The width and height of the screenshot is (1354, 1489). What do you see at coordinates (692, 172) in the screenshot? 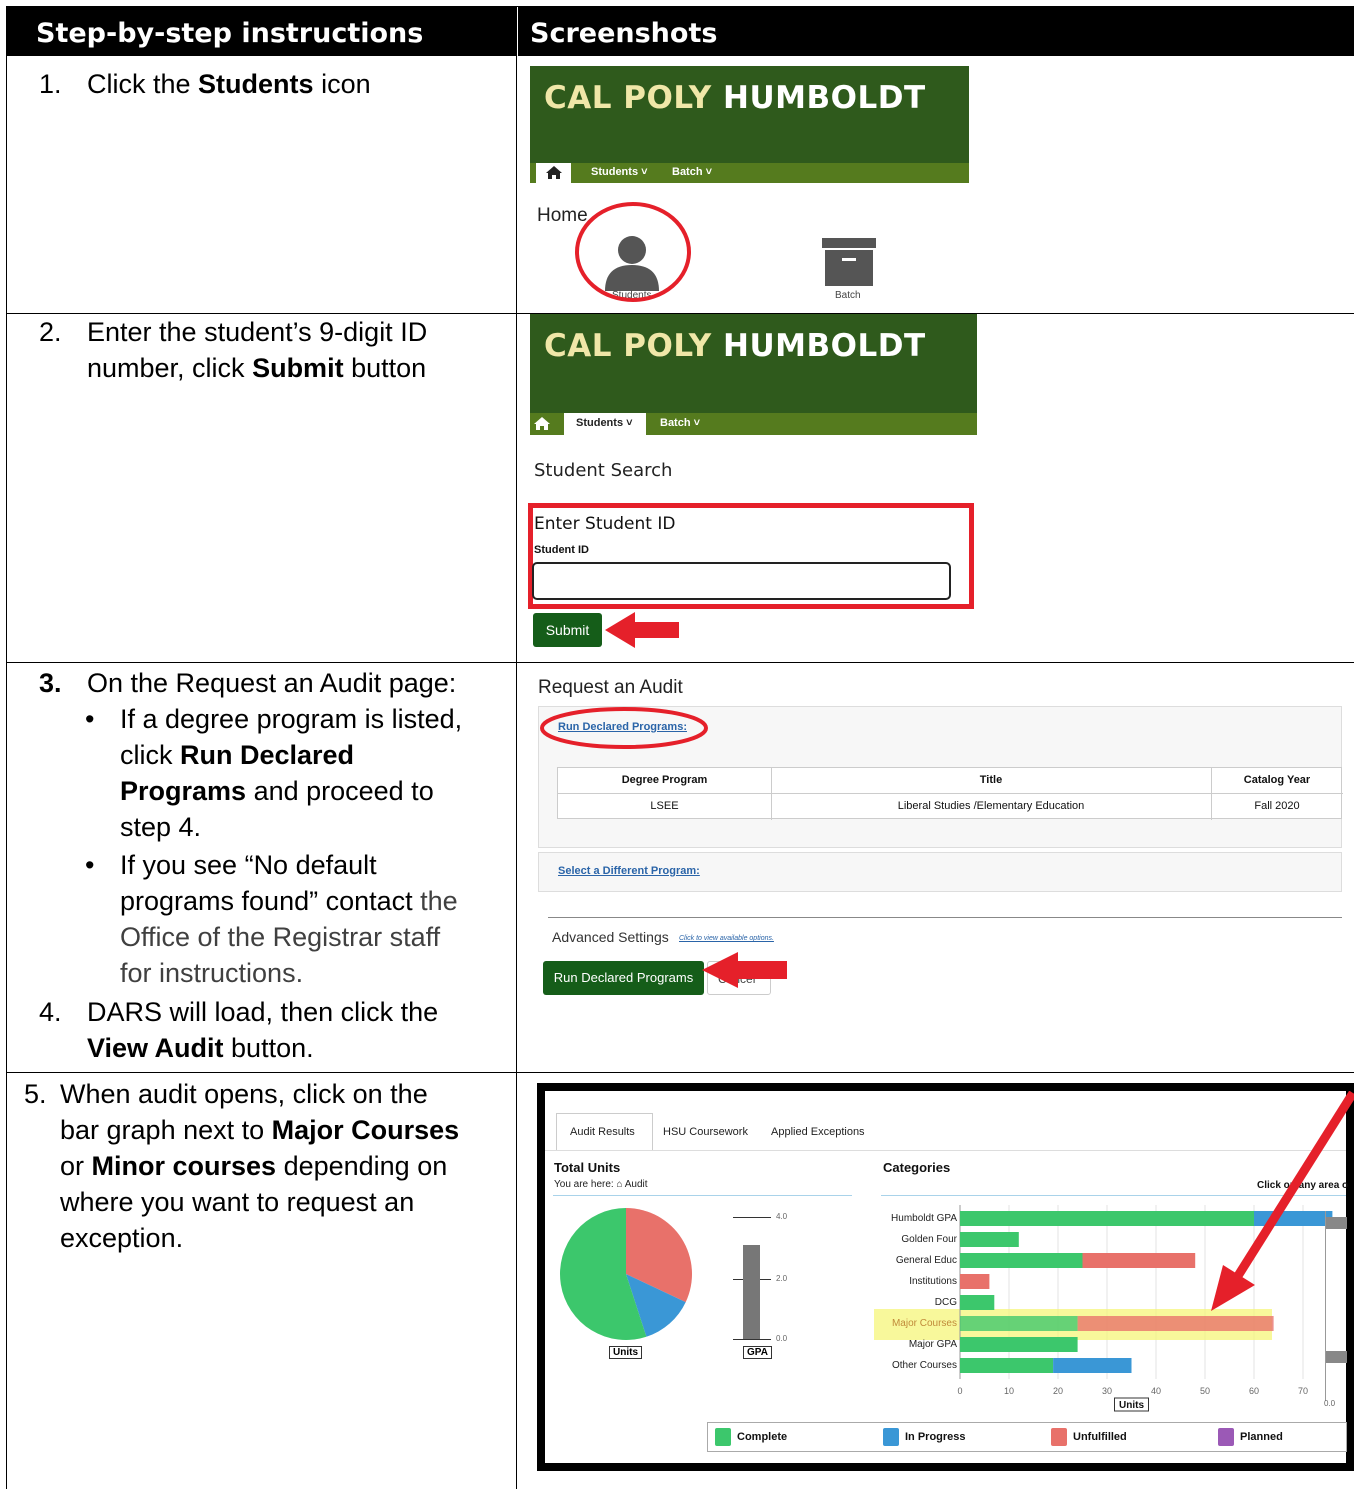
I see `shot-1-nav-batch: Batch ˅` at bounding box center [692, 172].